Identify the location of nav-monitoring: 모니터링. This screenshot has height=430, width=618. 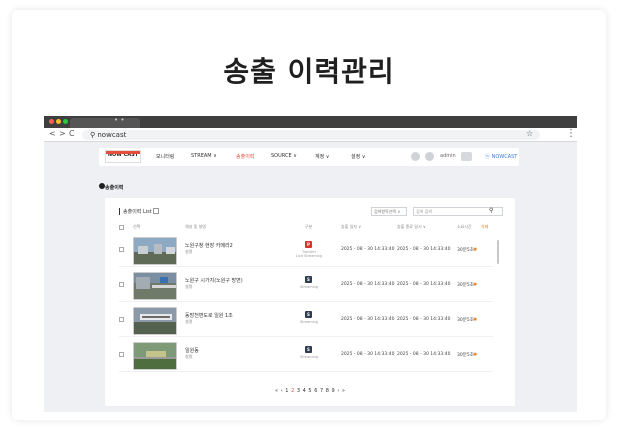
(165, 156).